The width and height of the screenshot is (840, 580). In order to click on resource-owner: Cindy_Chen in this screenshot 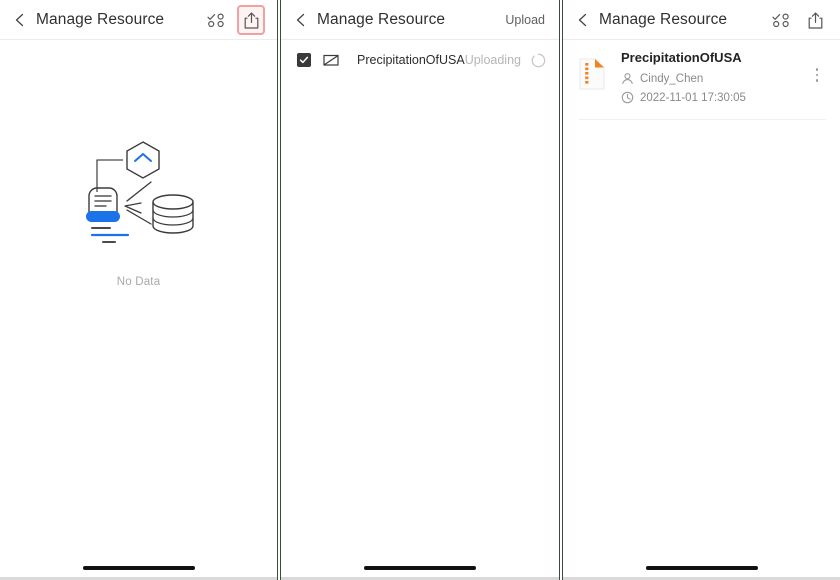, I will do `click(672, 78)`.